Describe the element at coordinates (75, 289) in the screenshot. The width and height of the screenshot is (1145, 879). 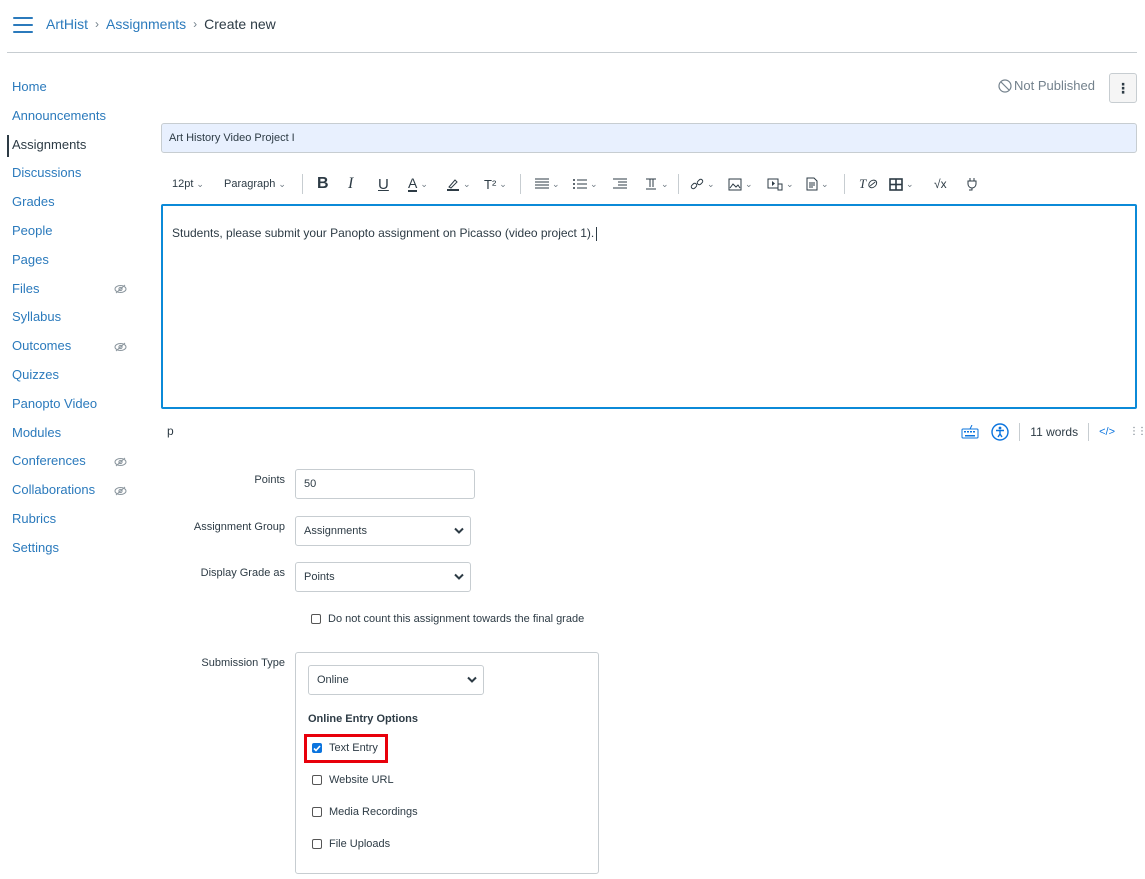
I see `sidebar-item-files: Files` at that location.